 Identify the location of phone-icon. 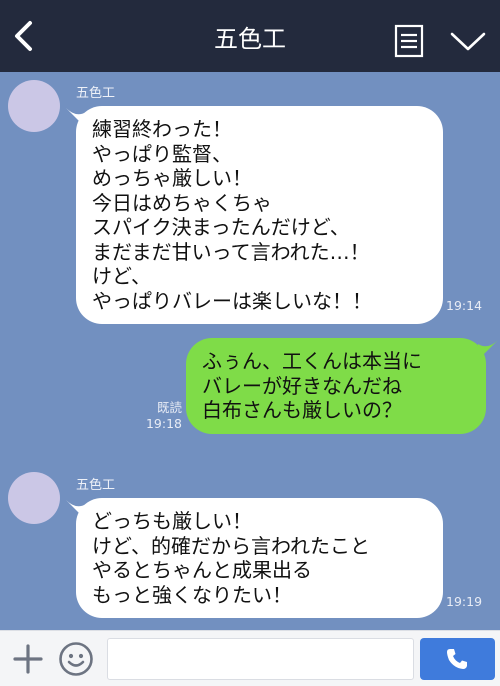
(457, 659).